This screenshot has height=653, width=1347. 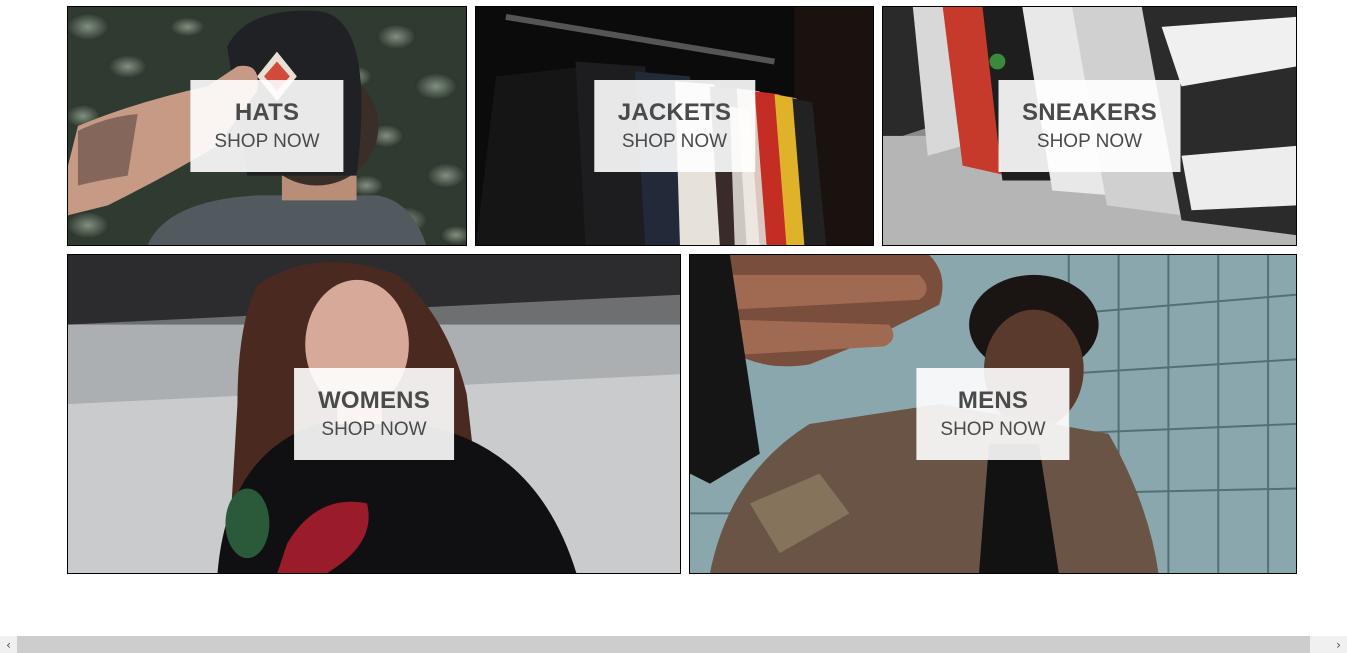 I want to click on category-tile-sneakers: SNEAKERS SHOP NOW, so click(x=1089, y=126).